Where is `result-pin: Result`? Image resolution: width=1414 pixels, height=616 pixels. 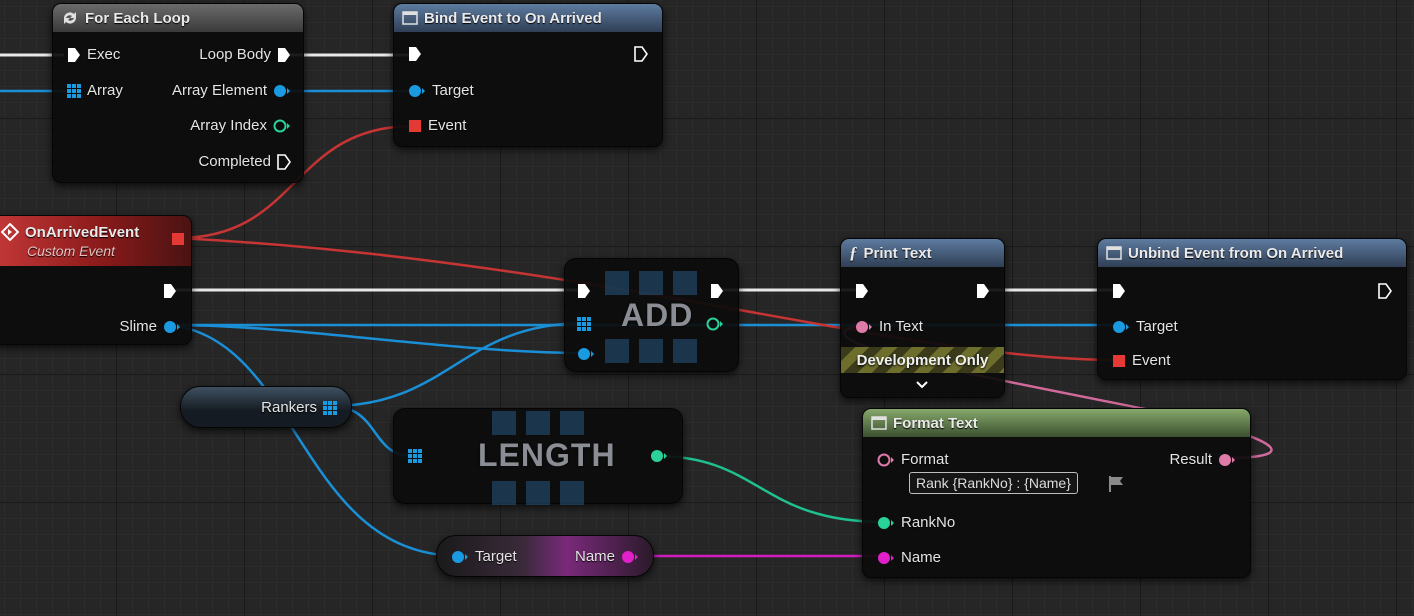
result-pin: Result is located at coordinates (1202, 459).